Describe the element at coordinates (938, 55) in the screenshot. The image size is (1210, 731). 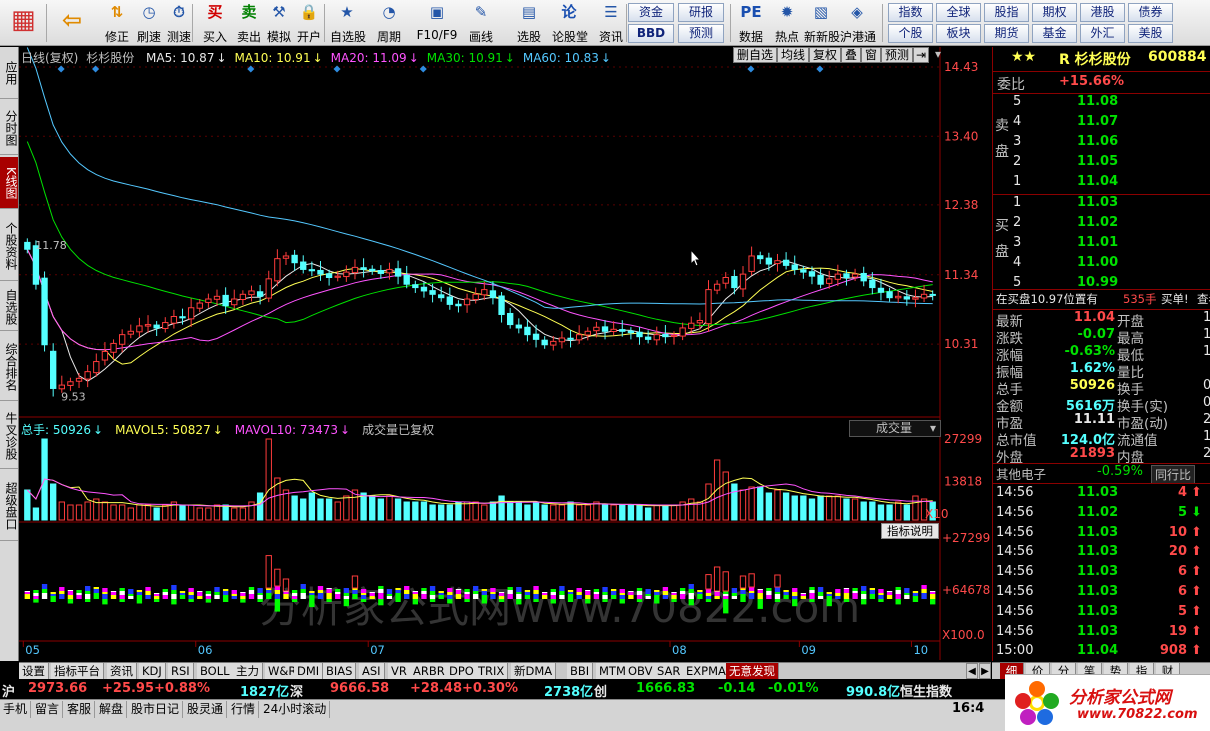
I see `chevron-down-icon: ▾` at that location.